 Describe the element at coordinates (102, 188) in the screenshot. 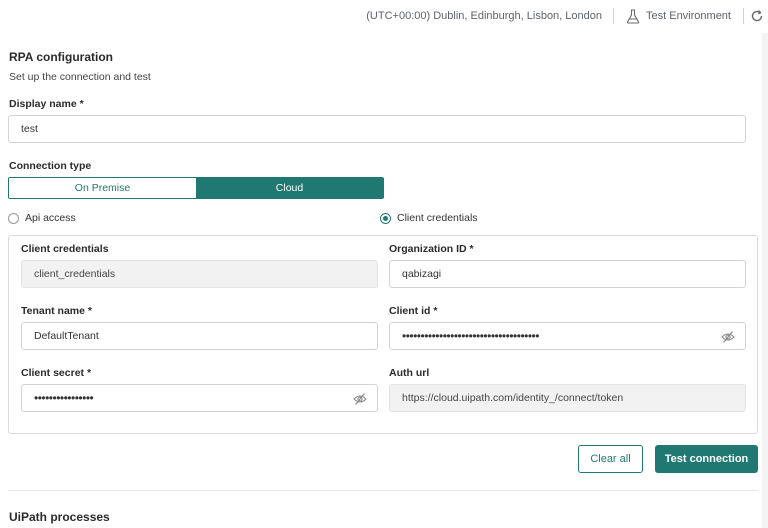

I see `on-premise-option: On Premise` at that location.